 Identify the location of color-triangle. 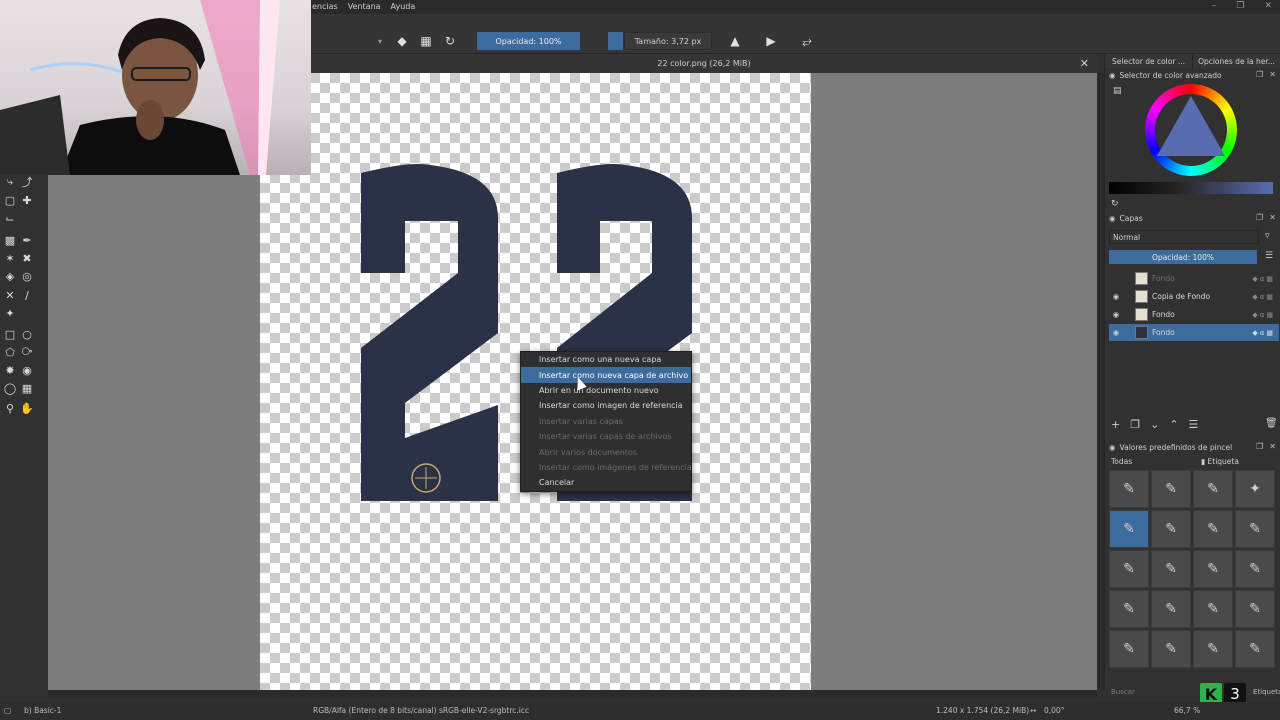
(1191, 126).